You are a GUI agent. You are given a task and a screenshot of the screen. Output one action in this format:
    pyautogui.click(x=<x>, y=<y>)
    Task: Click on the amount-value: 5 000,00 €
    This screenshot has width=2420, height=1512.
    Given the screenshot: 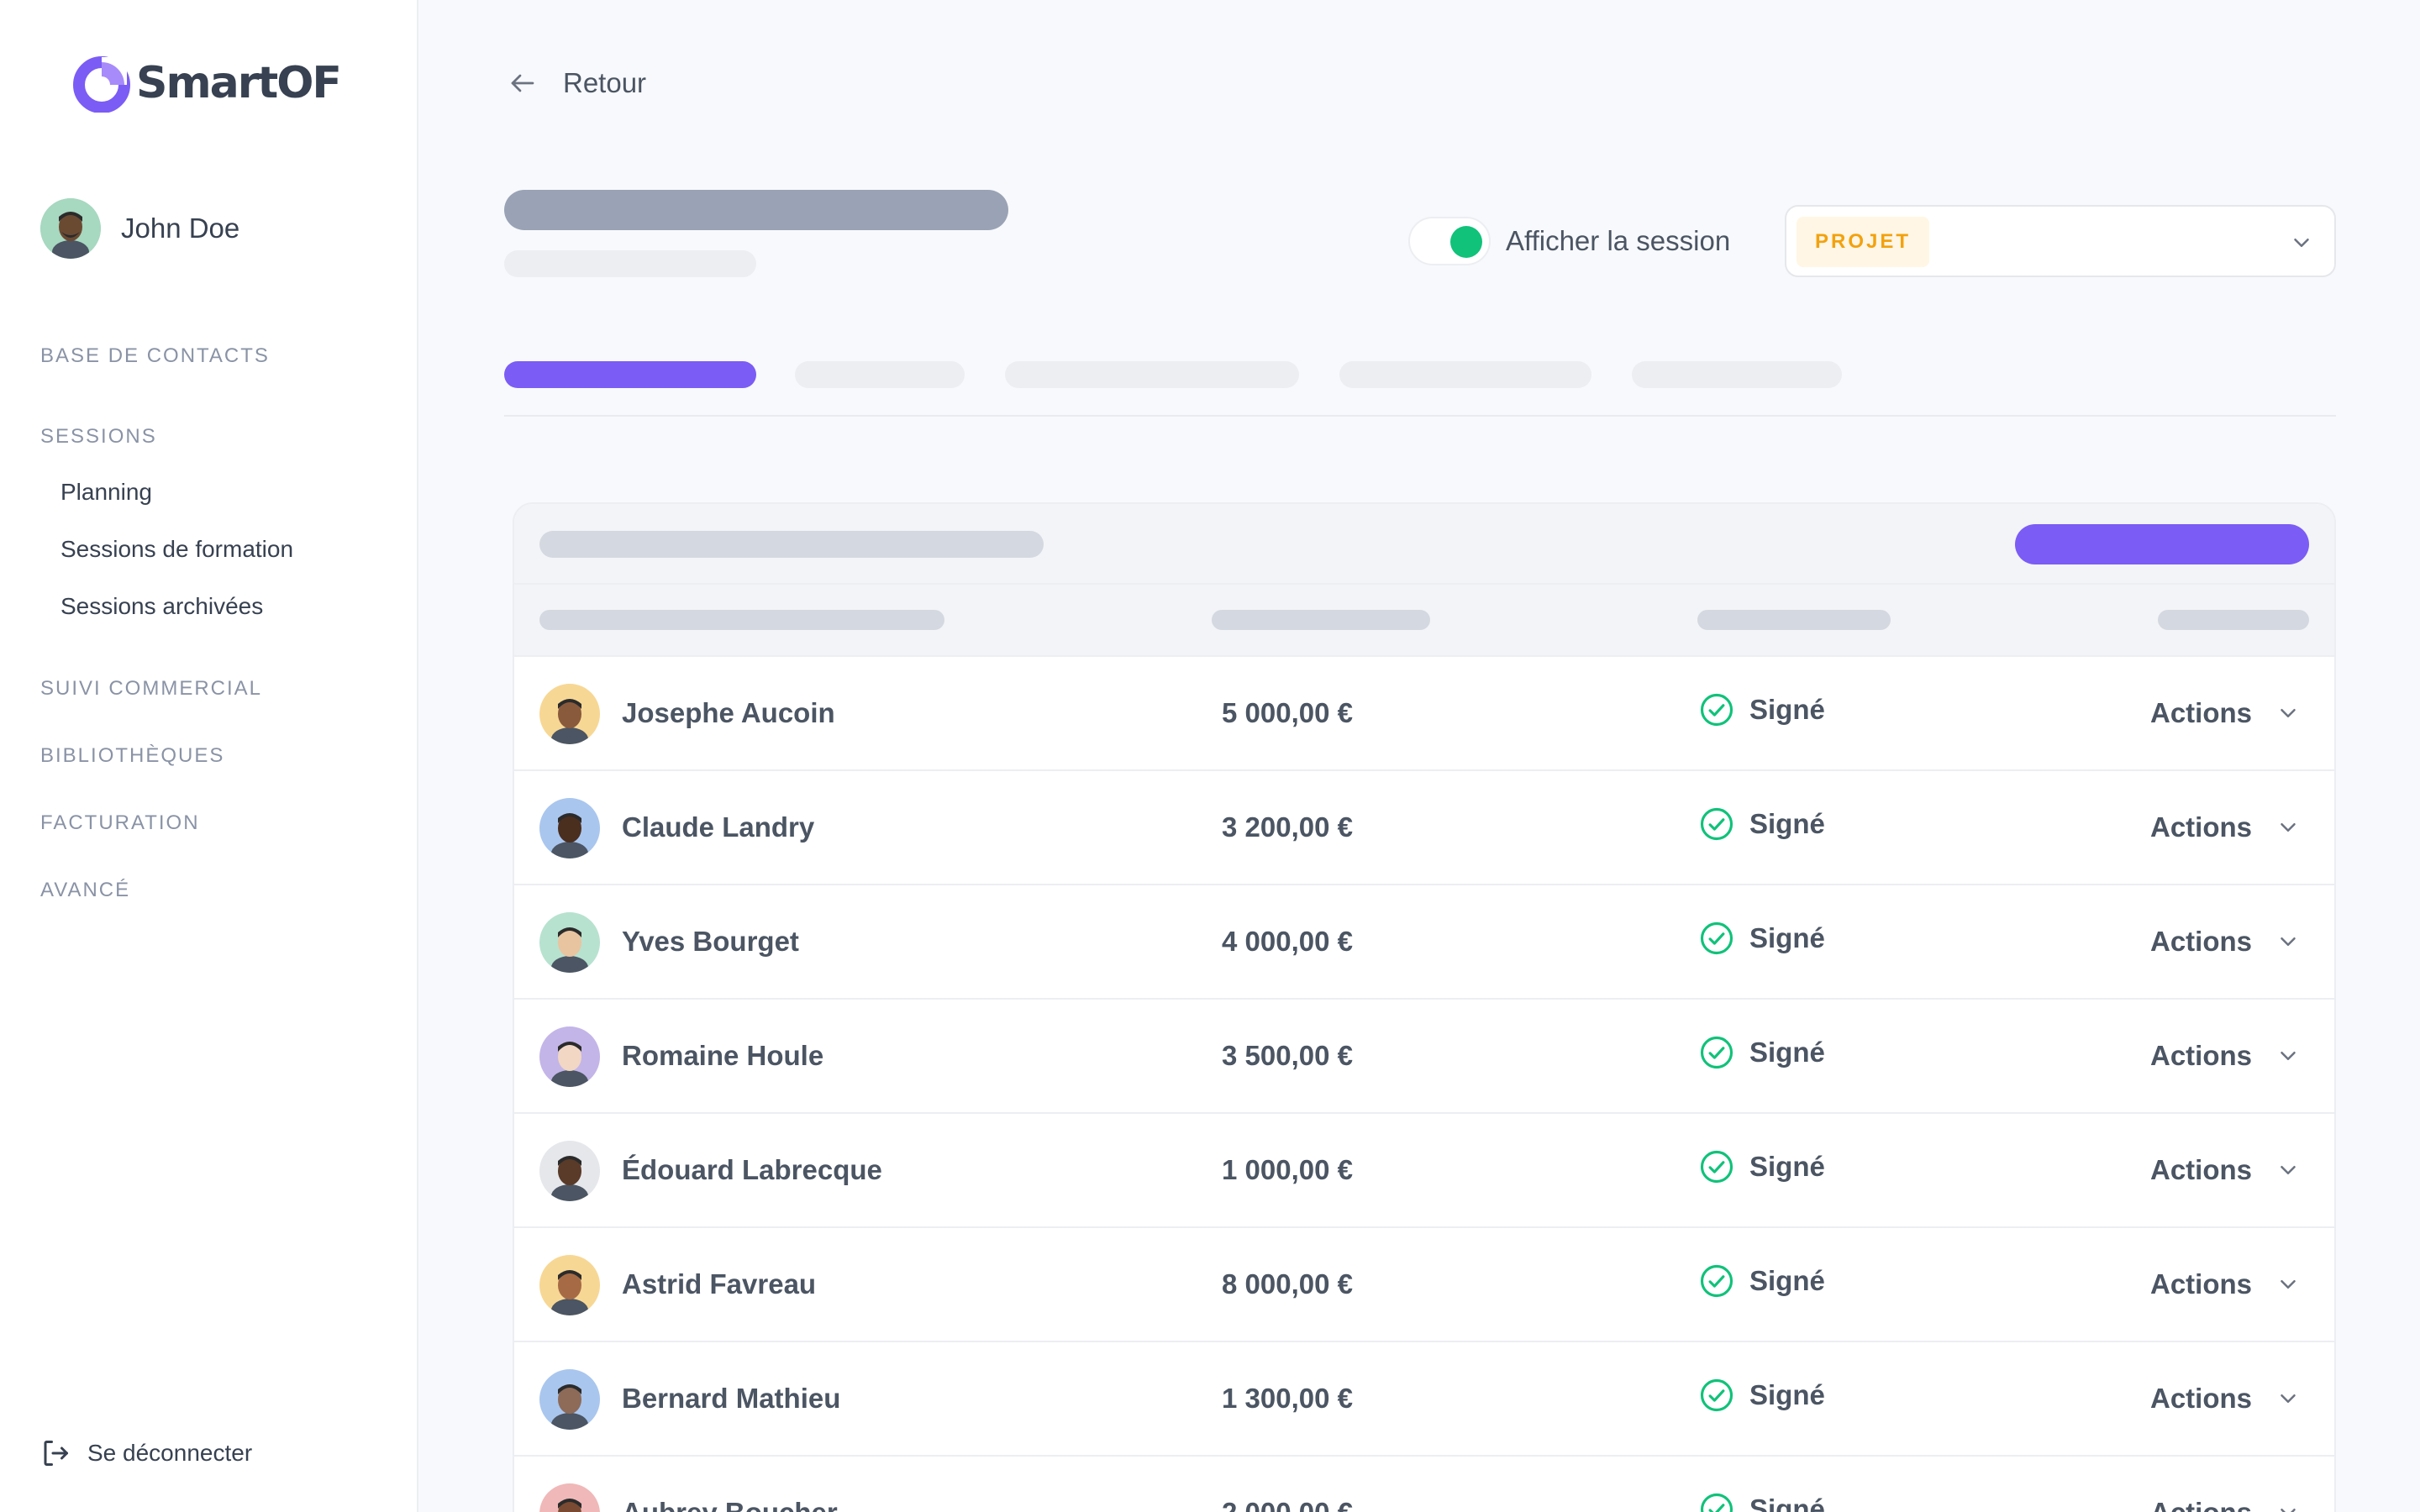 What is the action you would take?
    pyautogui.click(x=1287, y=712)
    